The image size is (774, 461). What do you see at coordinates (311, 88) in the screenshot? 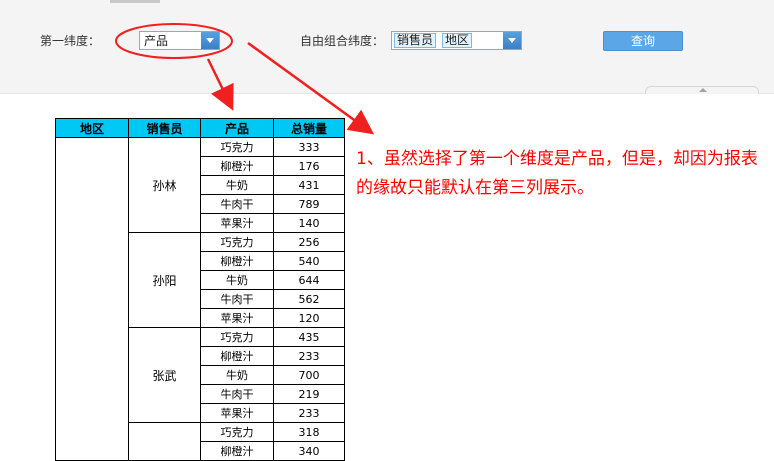
I see `annotation-arrow-right` at bounding box center [311, 88].